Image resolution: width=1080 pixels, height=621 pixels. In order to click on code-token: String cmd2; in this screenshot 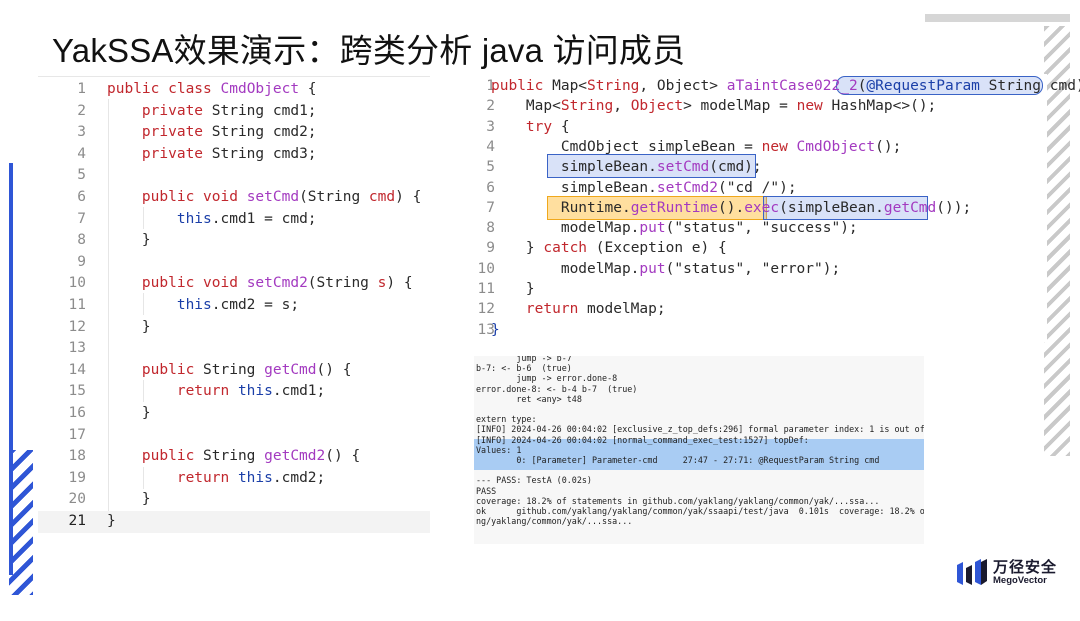, I will do `click(264, 132)`.